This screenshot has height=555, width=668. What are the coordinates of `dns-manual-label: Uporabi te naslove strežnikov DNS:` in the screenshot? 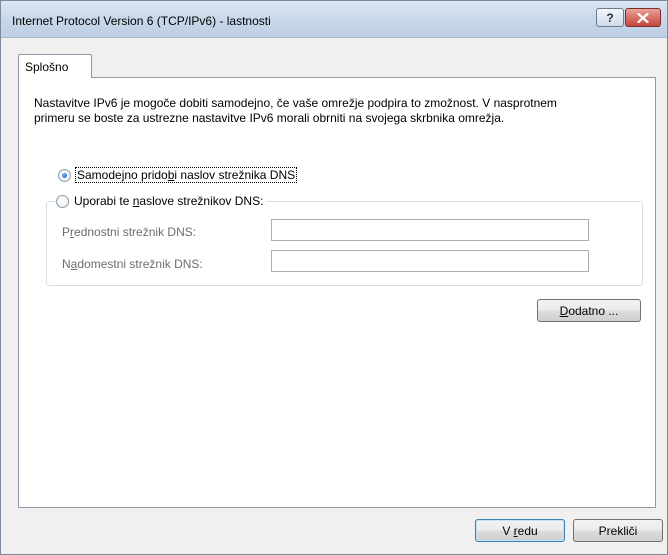 It's located at (169, 201).